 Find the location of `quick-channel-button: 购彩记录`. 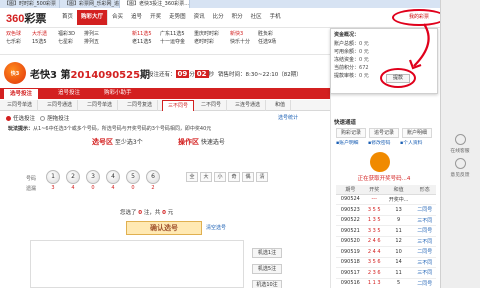

quick-channel-button: 购彩记录 is located at coordinates (351, 133).